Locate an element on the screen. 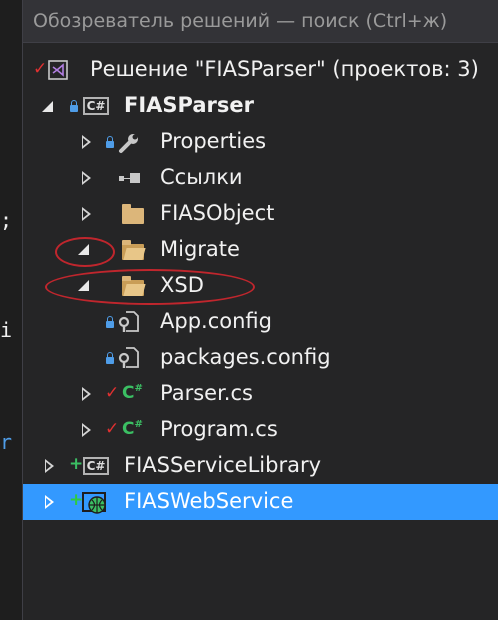 The width and height of the screenshot is (498, 620). tree-row-servicelibrary: + C# FIASServiceLibrary is located at coordinates (260, 466).